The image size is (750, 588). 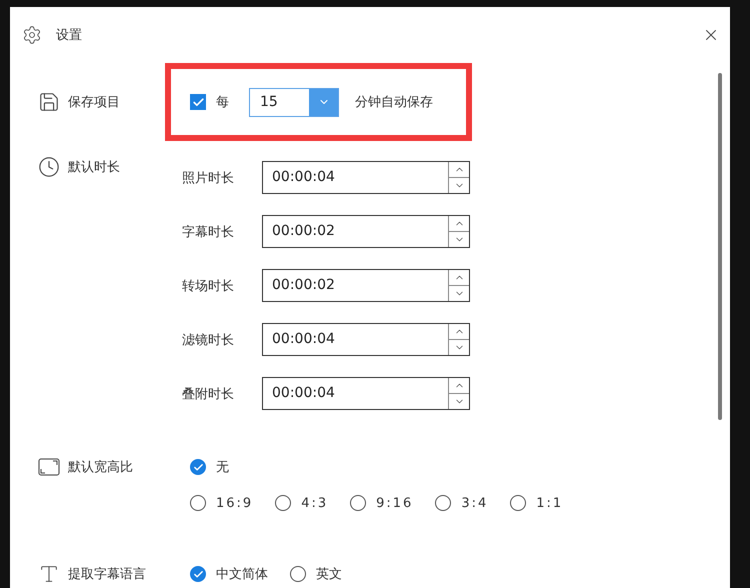 What do you see at coordinates (223, 467) in the screenshot?
I see `option-label: 无` at bounding box center [223, 467].